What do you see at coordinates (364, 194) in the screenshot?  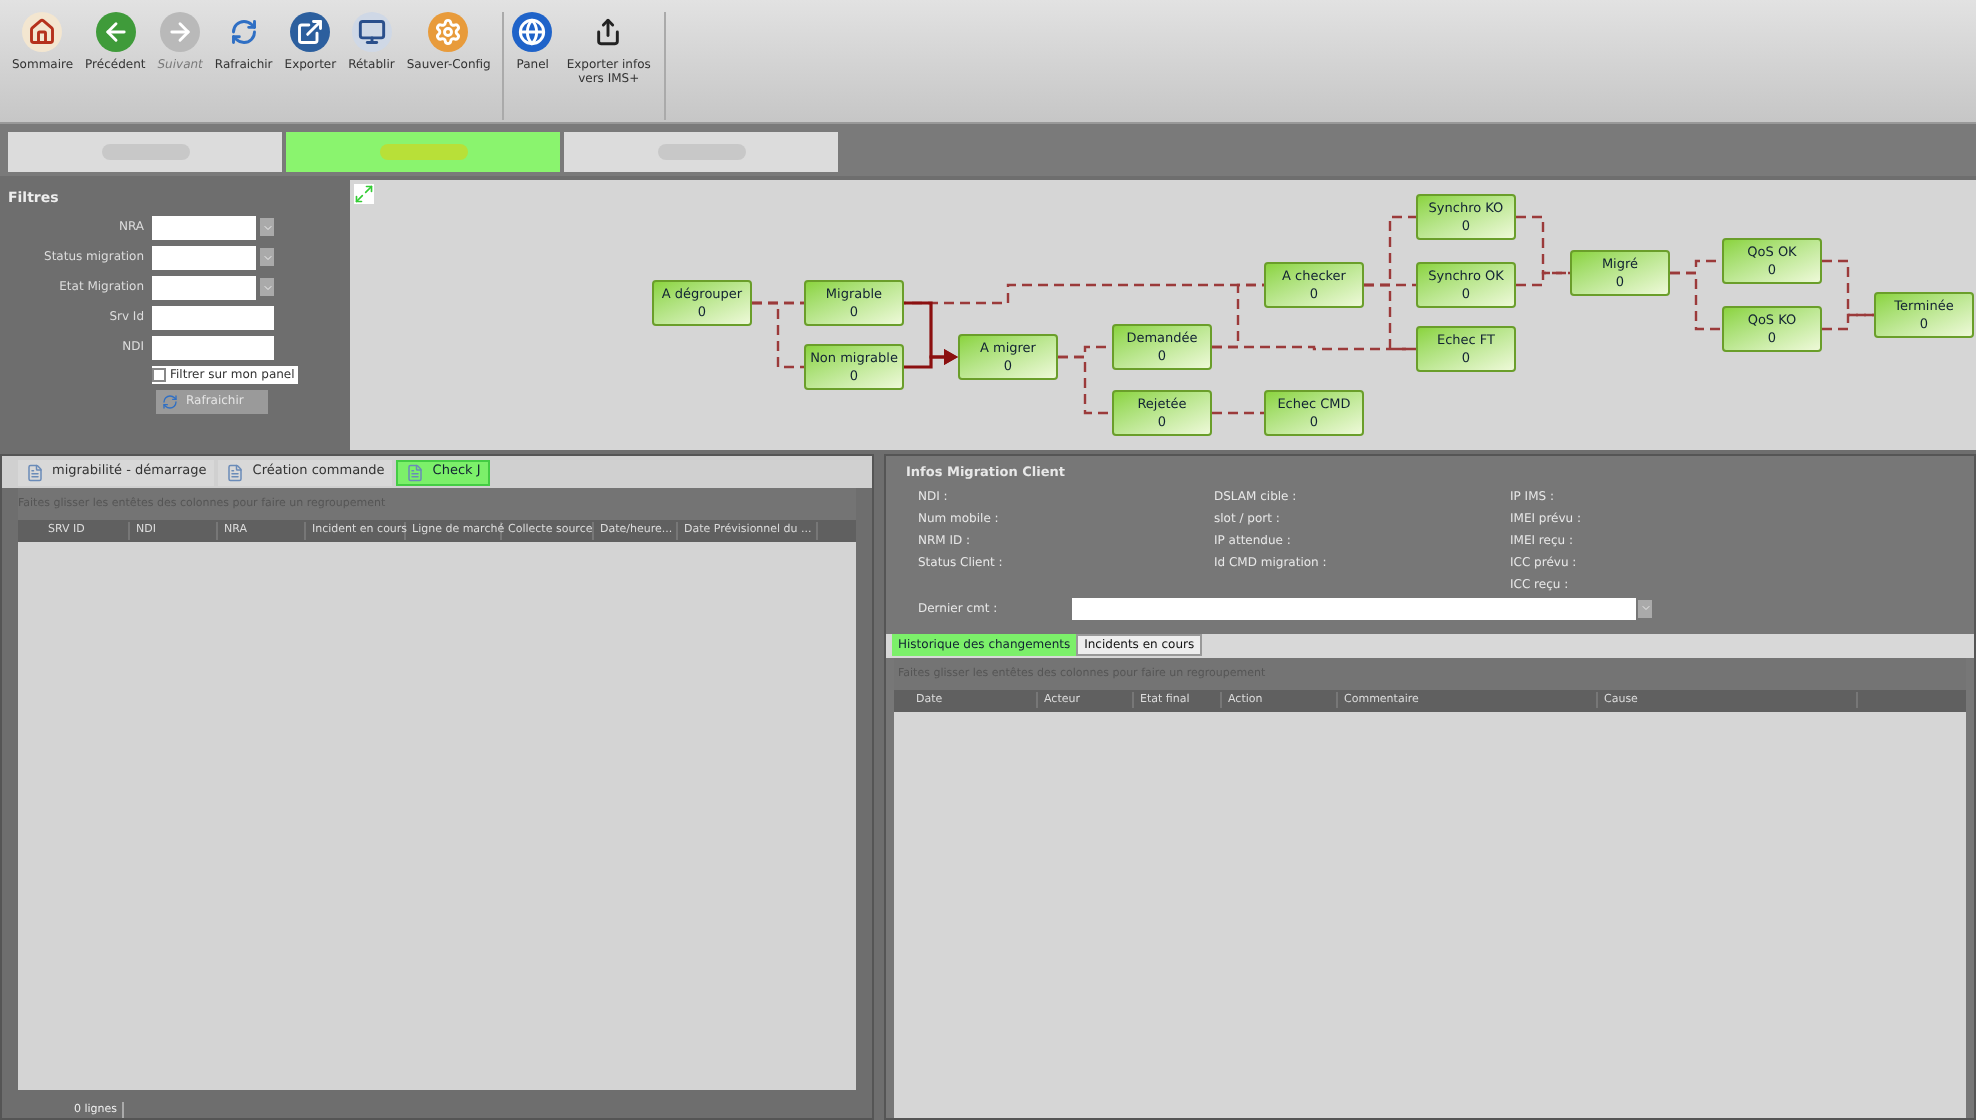 I see `expand-icon` at bounding box center [364, 194].